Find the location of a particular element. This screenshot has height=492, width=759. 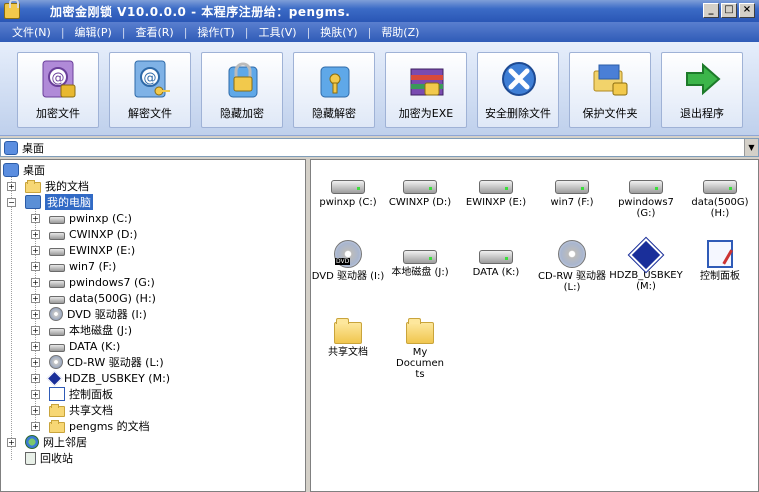

menu-file: 文件(N) is located at coordinates (31, 32).